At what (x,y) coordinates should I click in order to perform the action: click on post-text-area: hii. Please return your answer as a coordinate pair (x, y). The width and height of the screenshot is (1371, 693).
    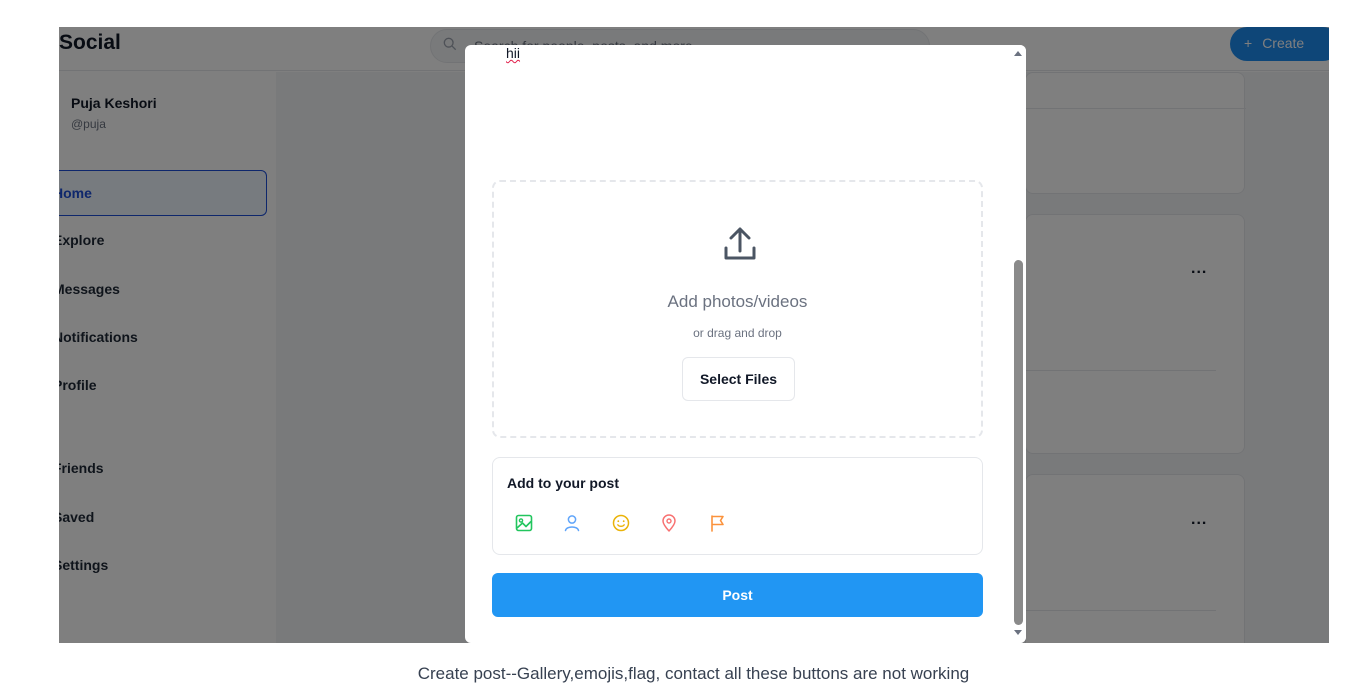
    Looking at the image, I should click on (513, 53).